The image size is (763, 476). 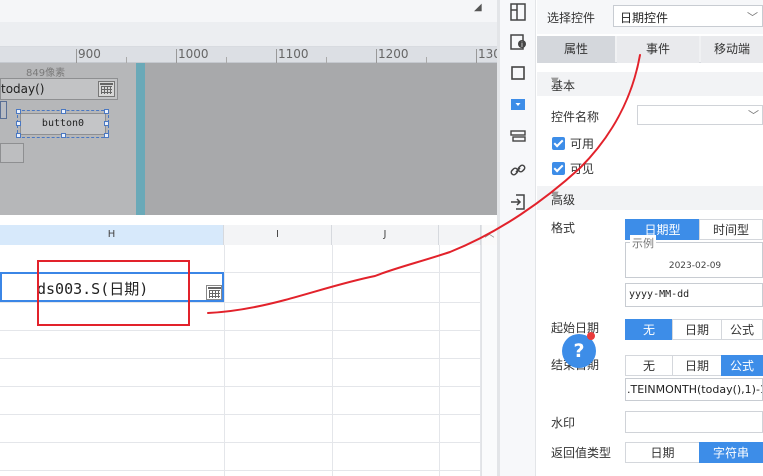 I want to click on date-widget-value: today(), so click(x=23, y=89).